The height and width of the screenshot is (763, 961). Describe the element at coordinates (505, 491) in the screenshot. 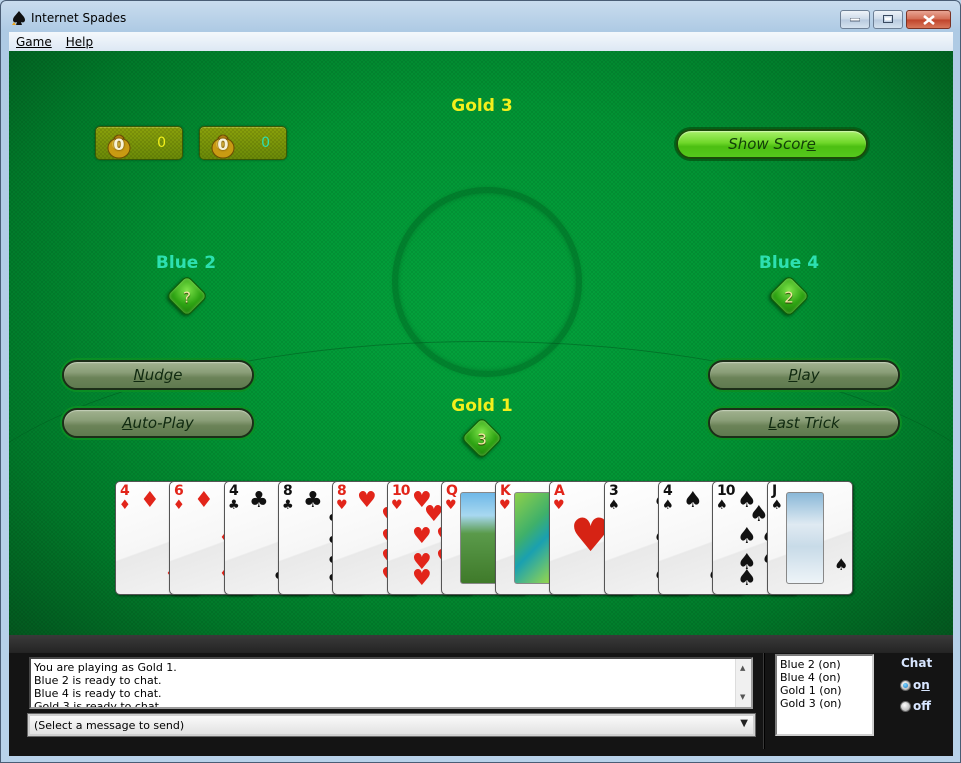

I see `card-rank: K` at that location.